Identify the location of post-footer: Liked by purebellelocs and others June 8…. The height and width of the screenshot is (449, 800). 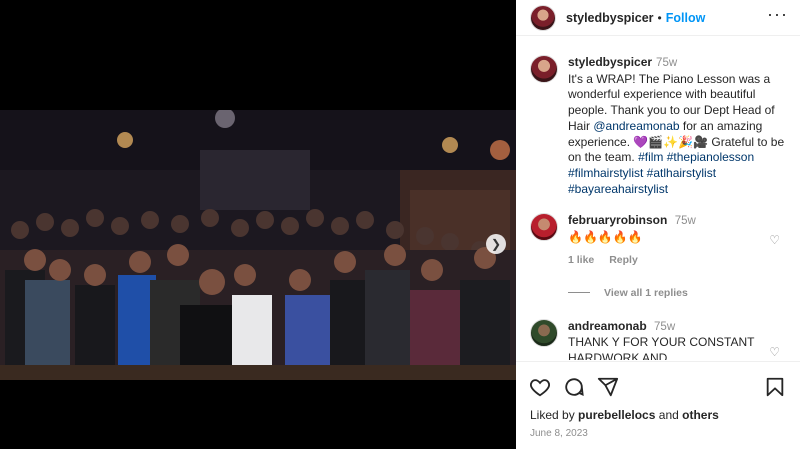
(658, 405).